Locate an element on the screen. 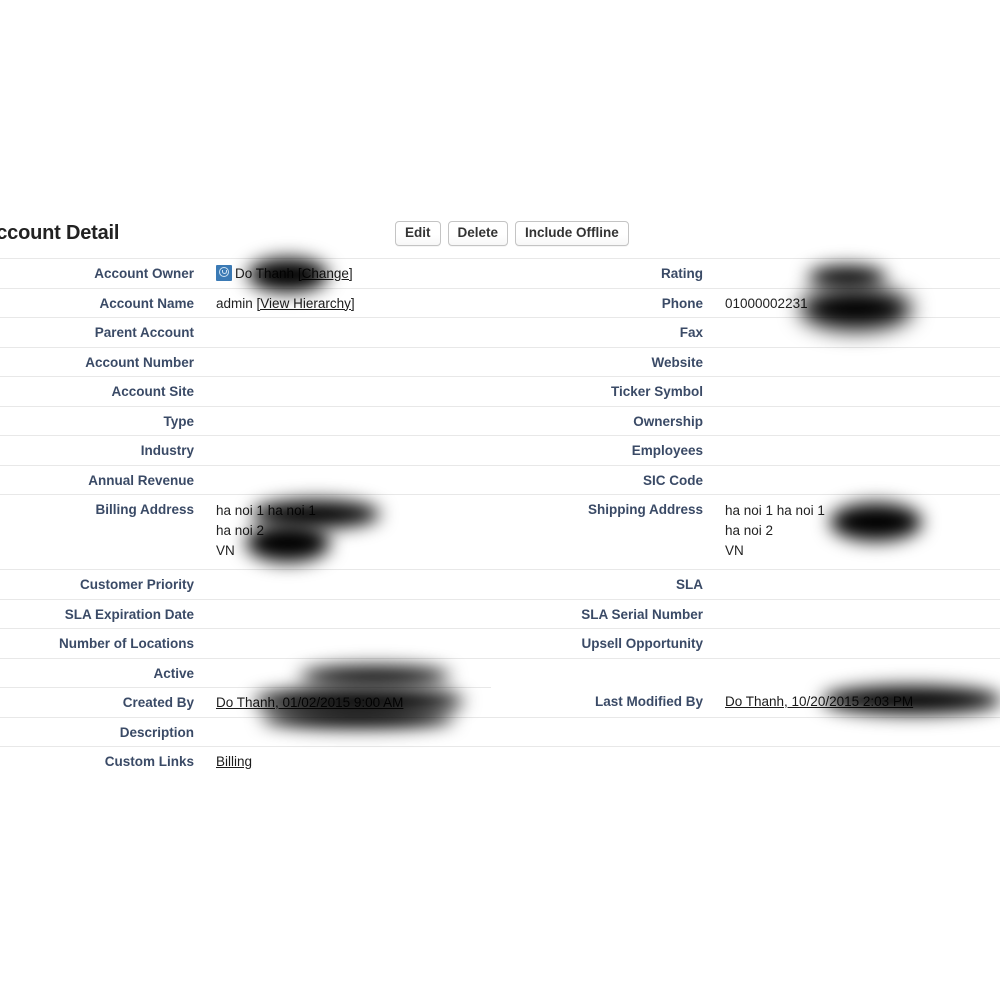 The height and width of the screenshot is (1000, 1000). field-label: Account Site is located at coordinates (152, 391).